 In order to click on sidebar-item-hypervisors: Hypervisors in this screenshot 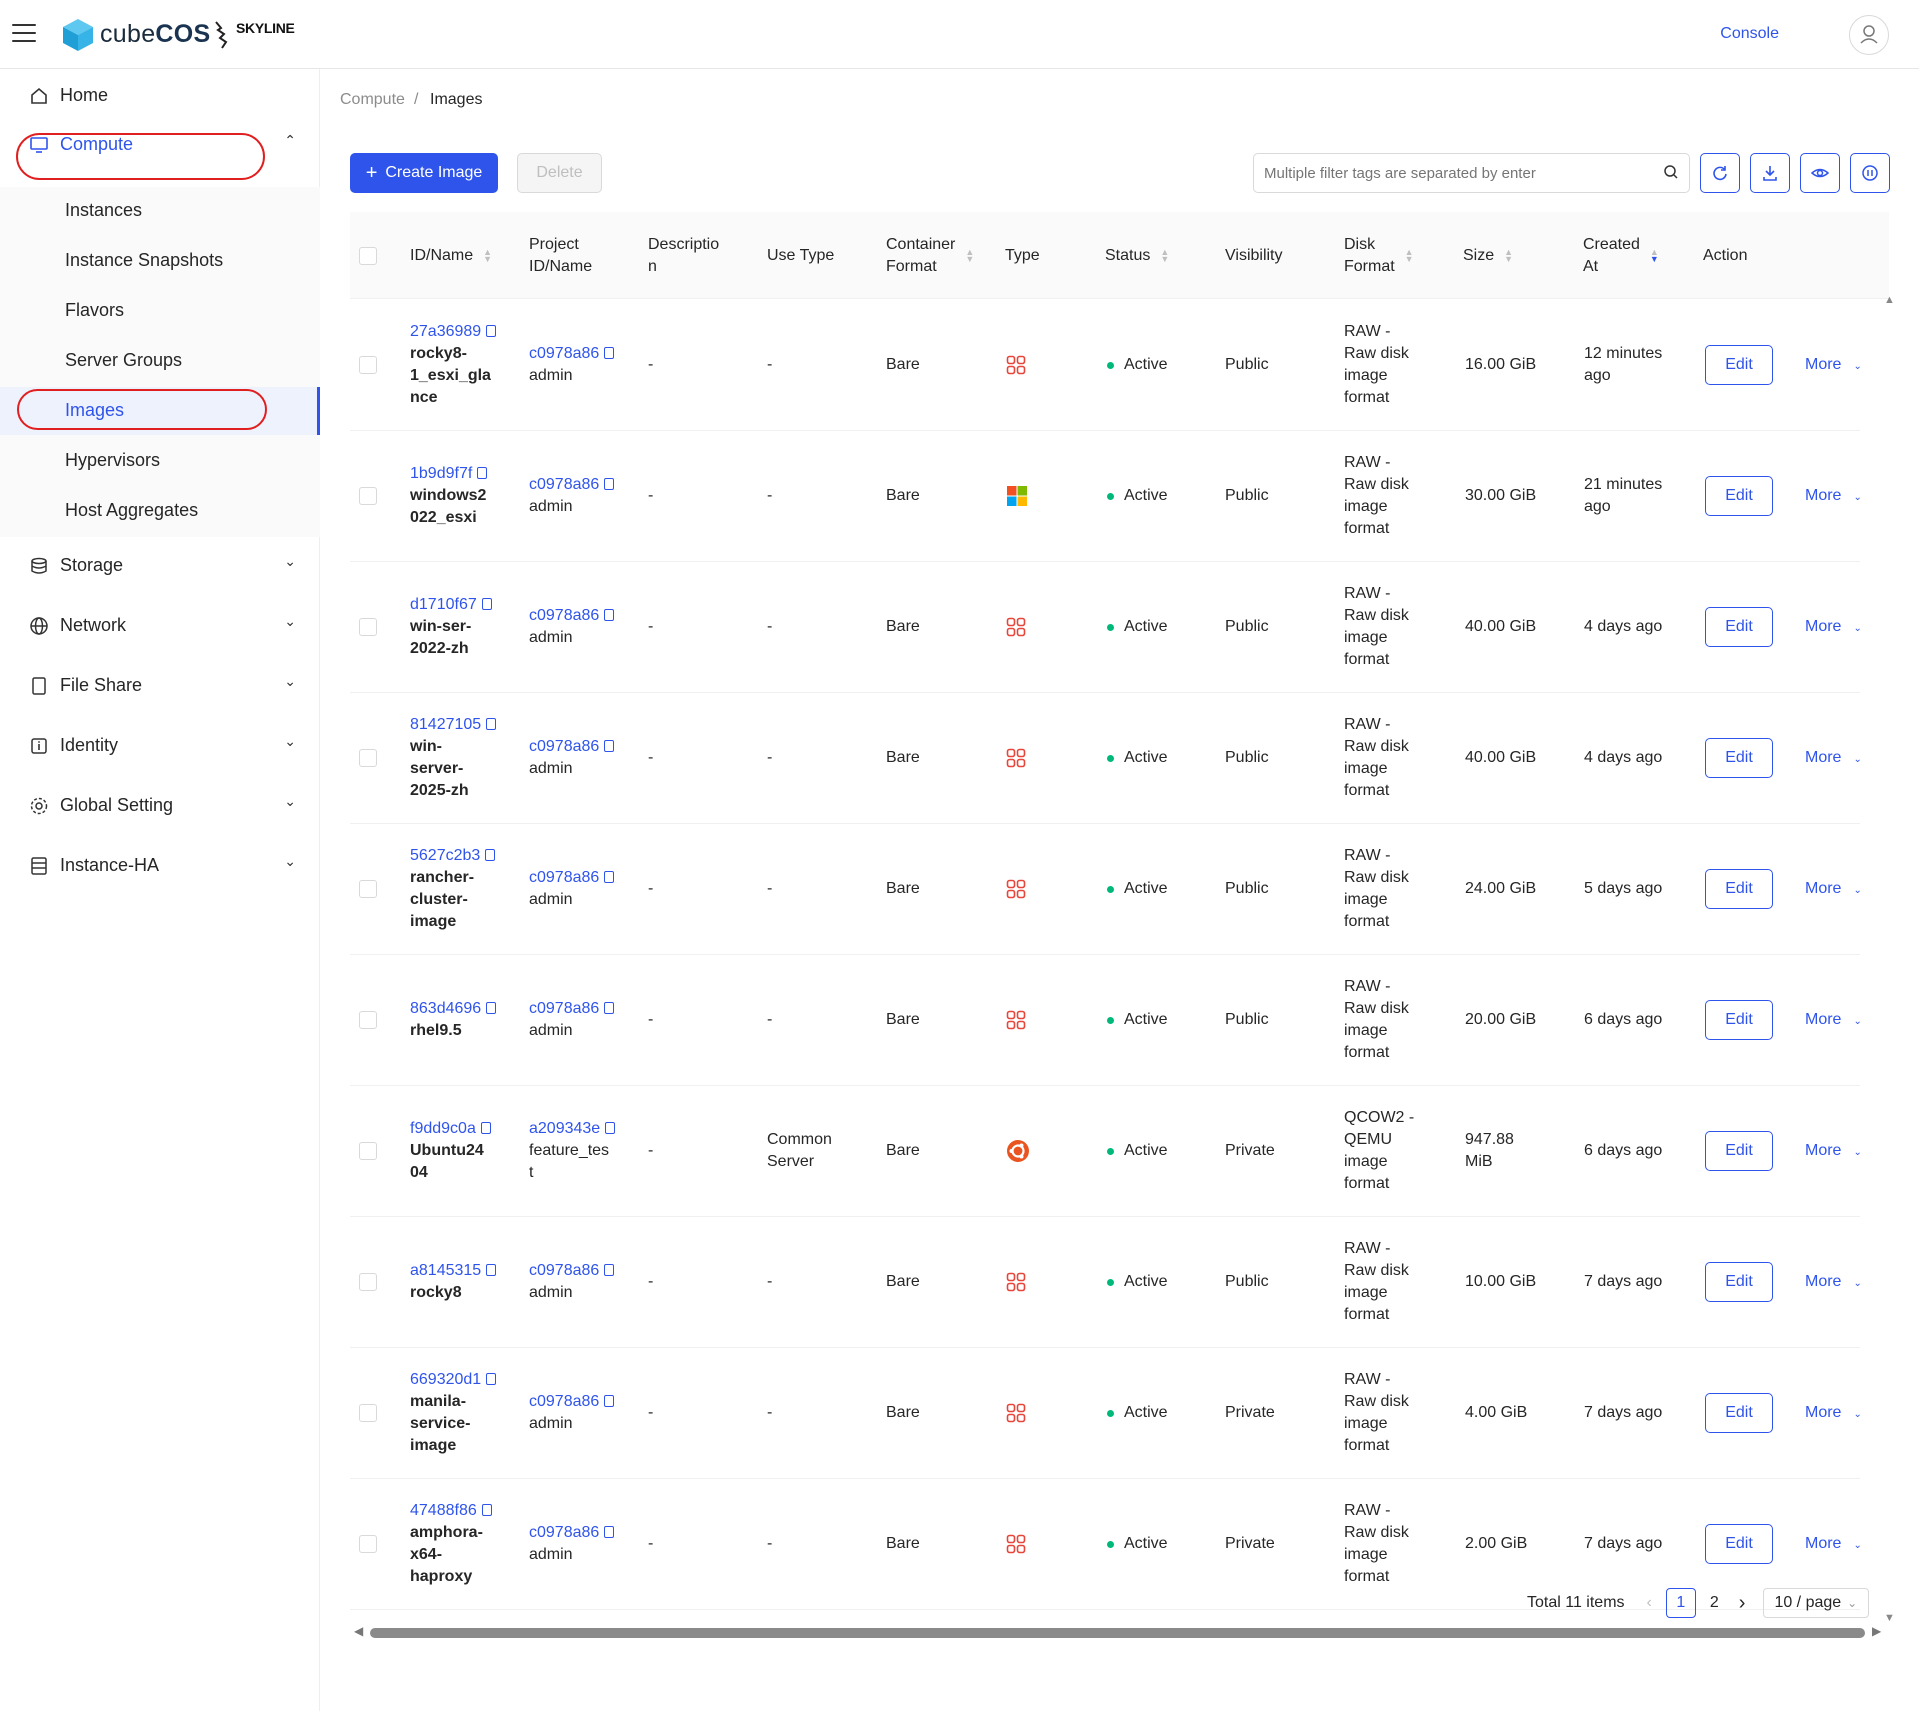, I will do `click(160, 461)`.